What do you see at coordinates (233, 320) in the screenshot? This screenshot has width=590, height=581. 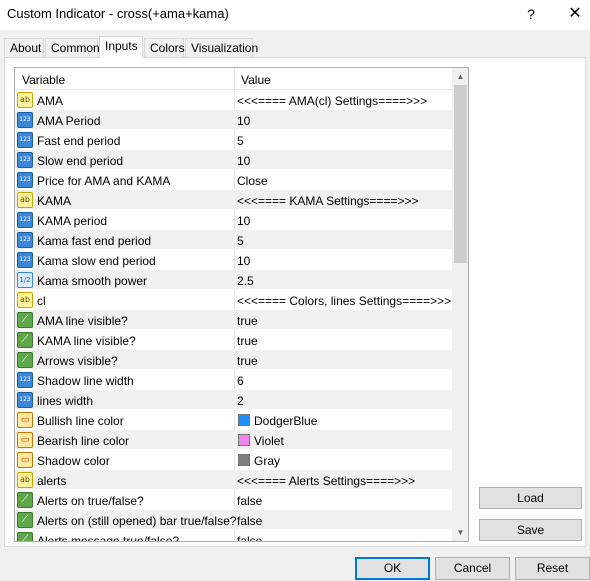 I see `table-row: ⟋ AMA line visible? true` at bounding box center [233, 320].